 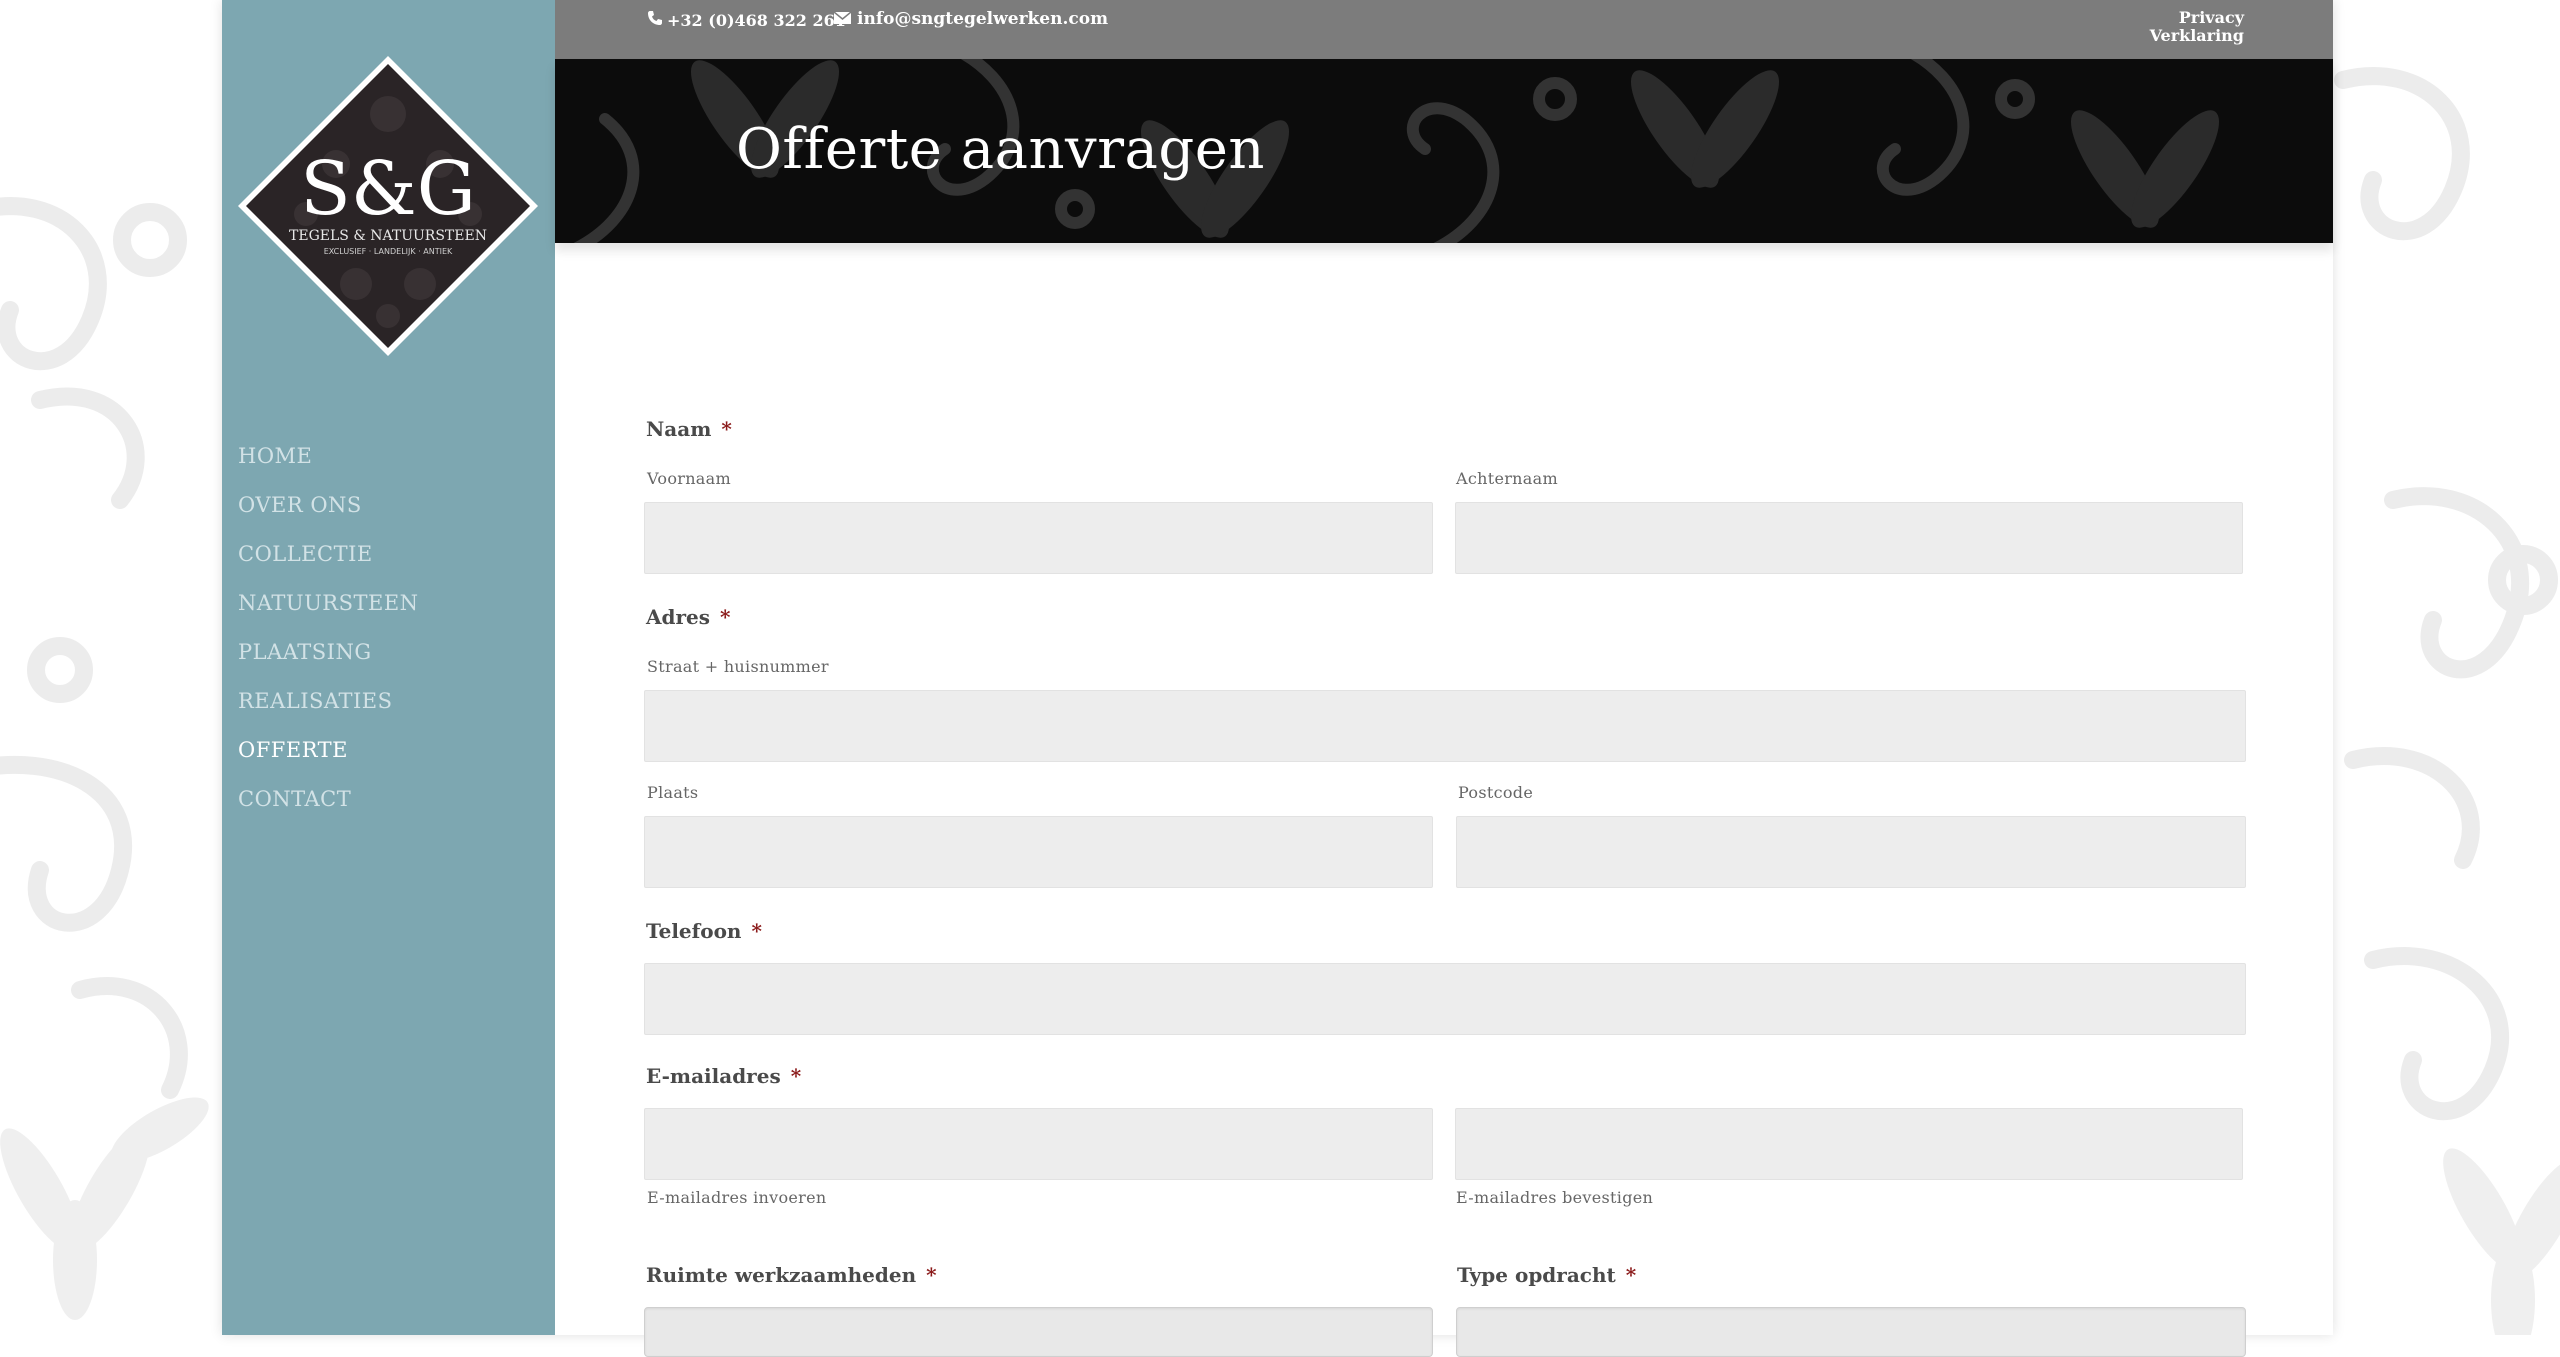 I want to click on straat-field, so click(x=1445, y=726).